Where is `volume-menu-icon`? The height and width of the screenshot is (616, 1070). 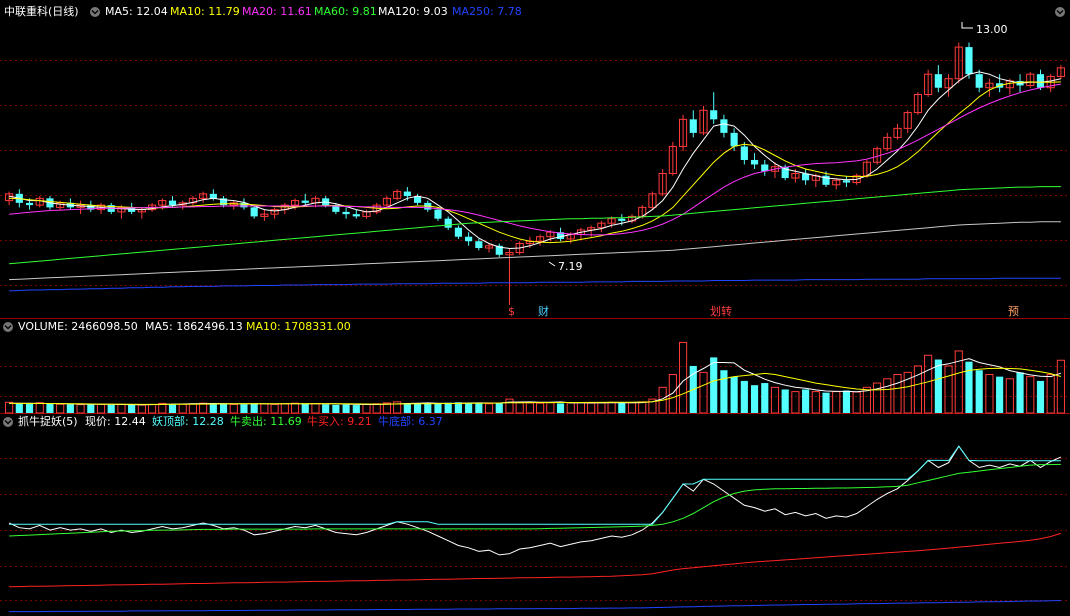 volume-menu-icon is located at coordinates (8, 327).